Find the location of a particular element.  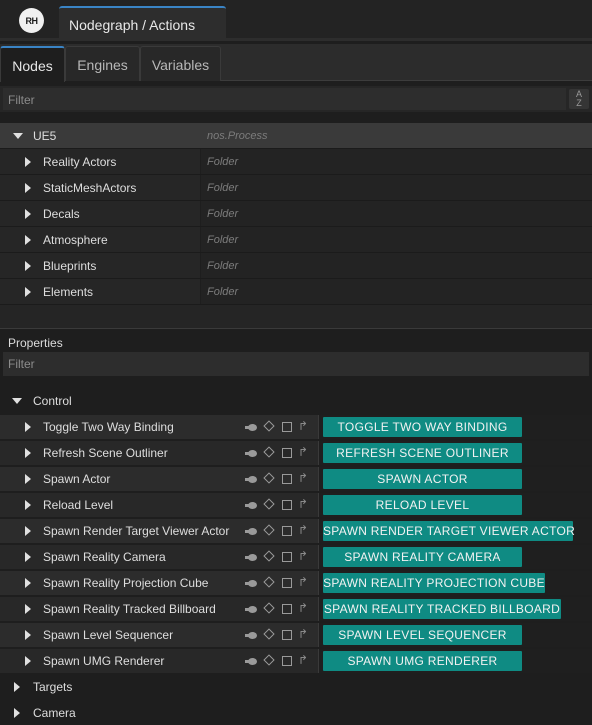

tree-item: Blueprints Folder is located at coordinates (296, 266).